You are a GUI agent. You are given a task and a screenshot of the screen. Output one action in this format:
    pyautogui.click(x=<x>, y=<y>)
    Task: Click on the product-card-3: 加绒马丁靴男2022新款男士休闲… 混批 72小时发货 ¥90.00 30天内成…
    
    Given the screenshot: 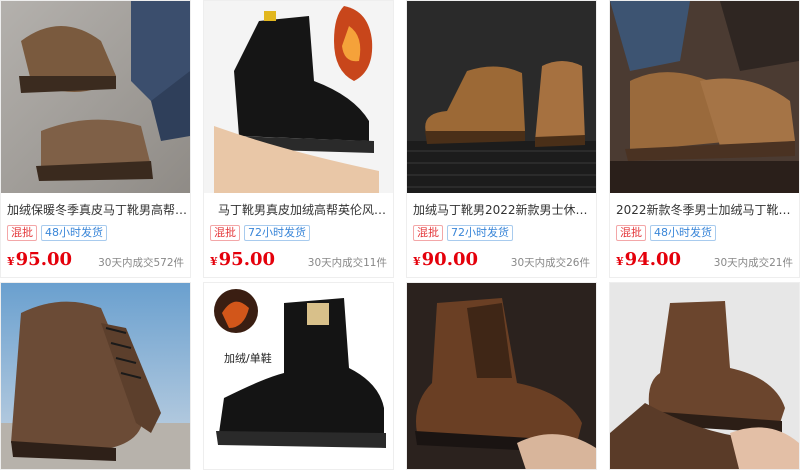 What is the action you would take?
    pyautogui.click(x=501, y=139)
    